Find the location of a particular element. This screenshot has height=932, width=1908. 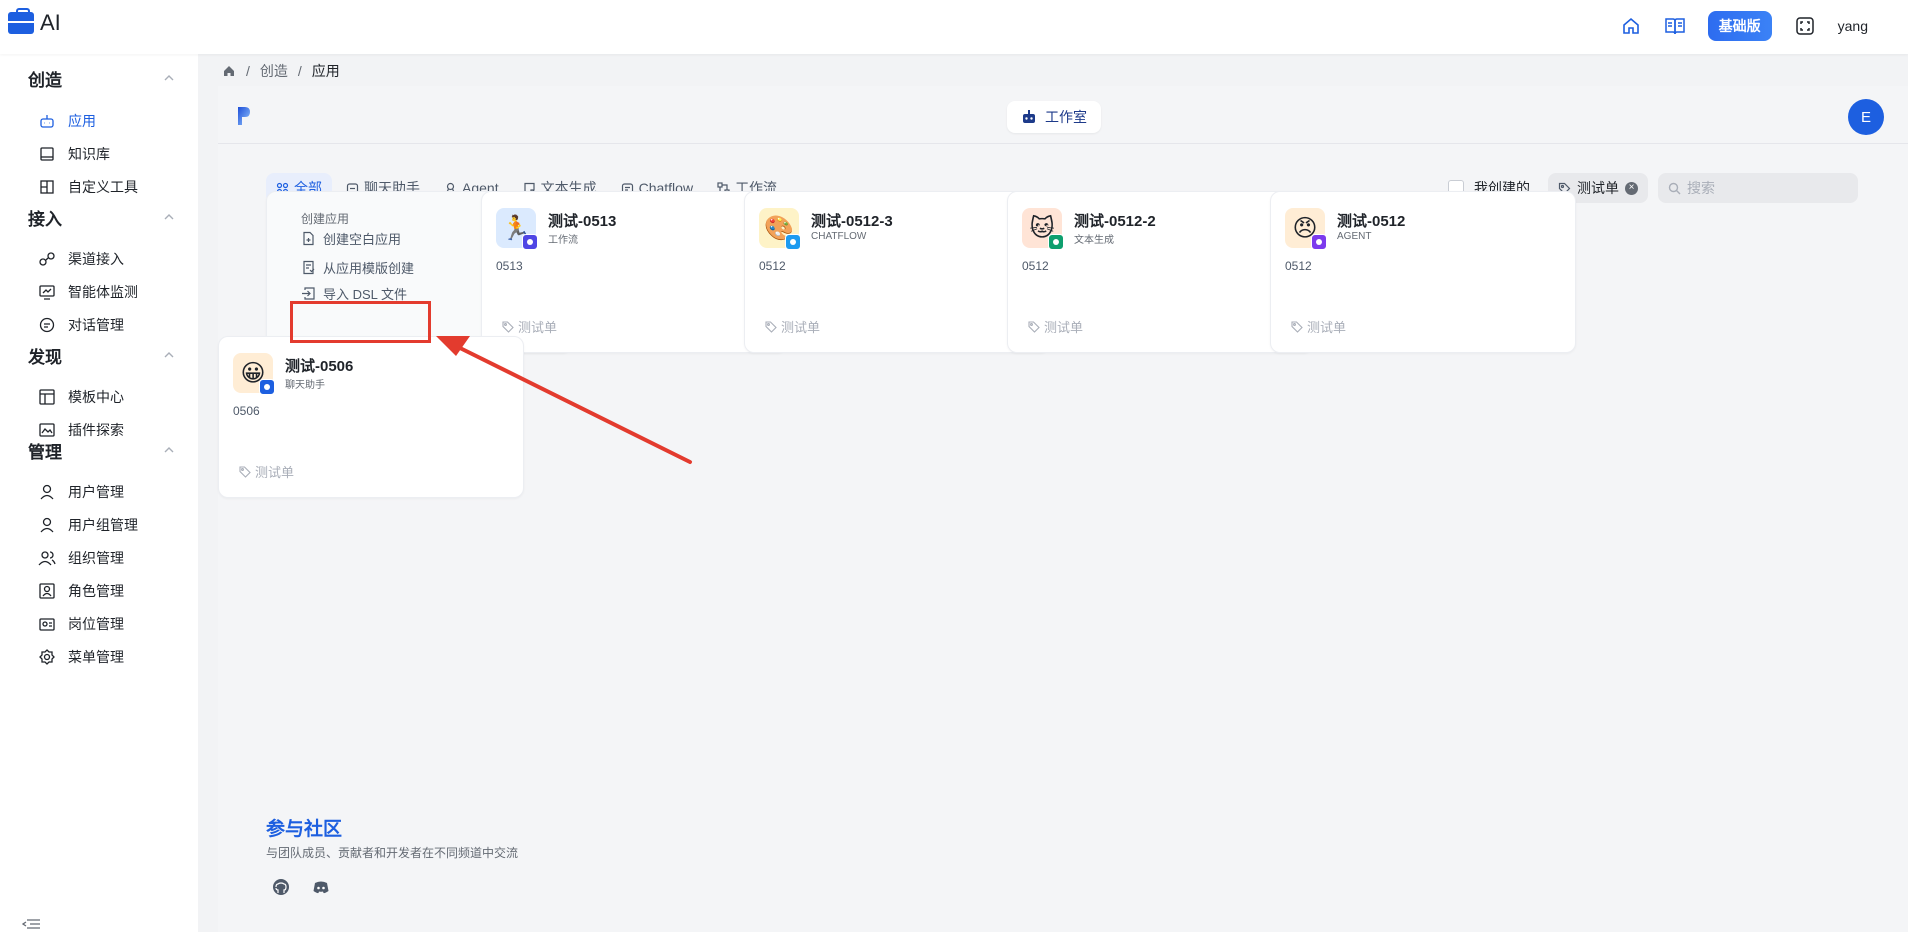

app-logo: AI is located at coordinates (34, 22).